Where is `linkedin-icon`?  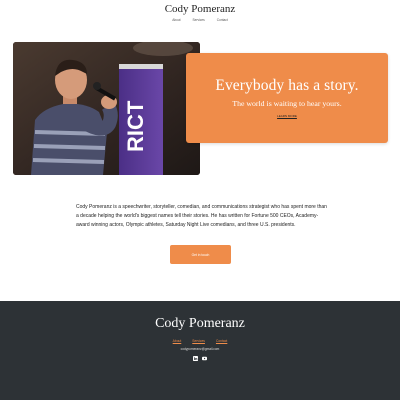
linkedin-icon is located at coordinates (195, 358).